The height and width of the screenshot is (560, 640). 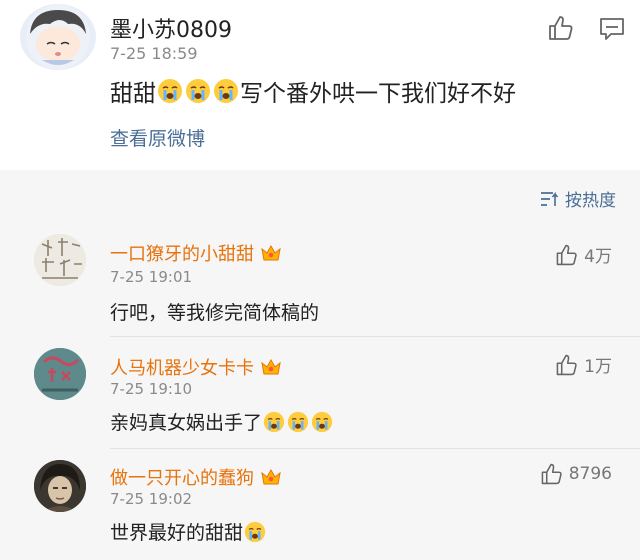 I want to click on sort-by-hot-button: 按热度, so click(x=577, y=198).